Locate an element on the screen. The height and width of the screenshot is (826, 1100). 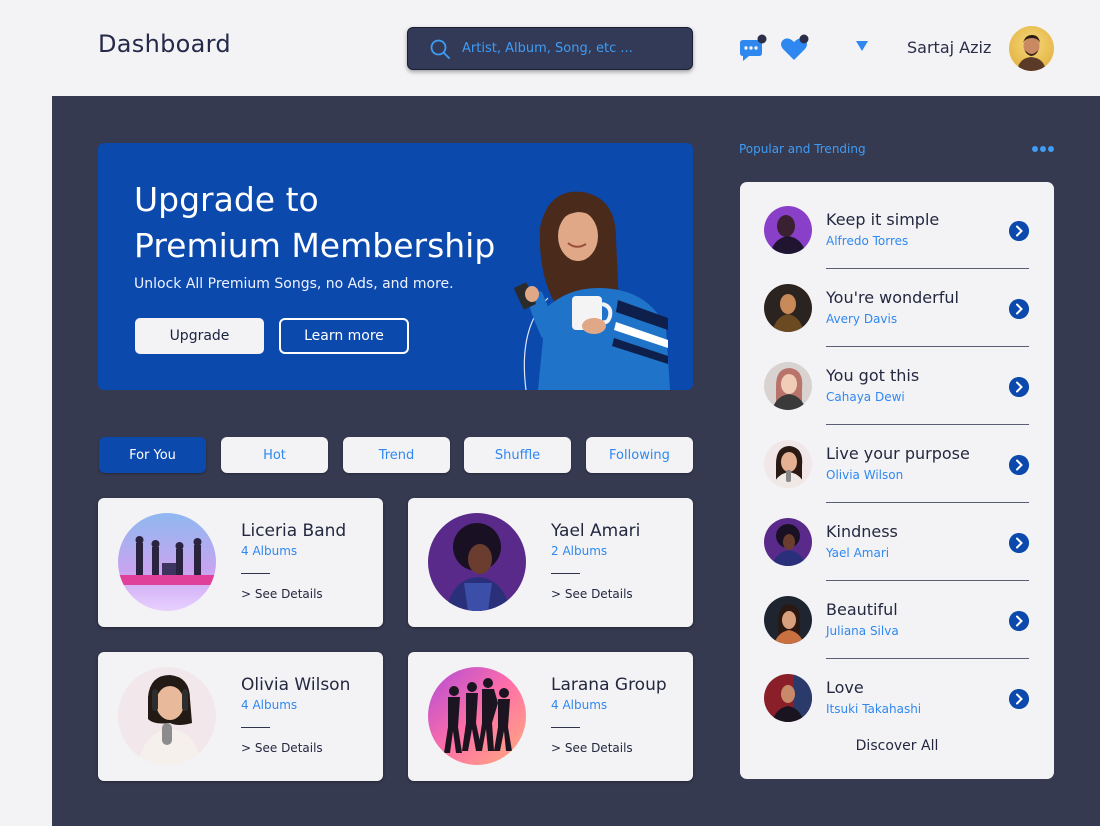
trending-item: You're wonderful Avery Davis is located at coordinates (897, 303).